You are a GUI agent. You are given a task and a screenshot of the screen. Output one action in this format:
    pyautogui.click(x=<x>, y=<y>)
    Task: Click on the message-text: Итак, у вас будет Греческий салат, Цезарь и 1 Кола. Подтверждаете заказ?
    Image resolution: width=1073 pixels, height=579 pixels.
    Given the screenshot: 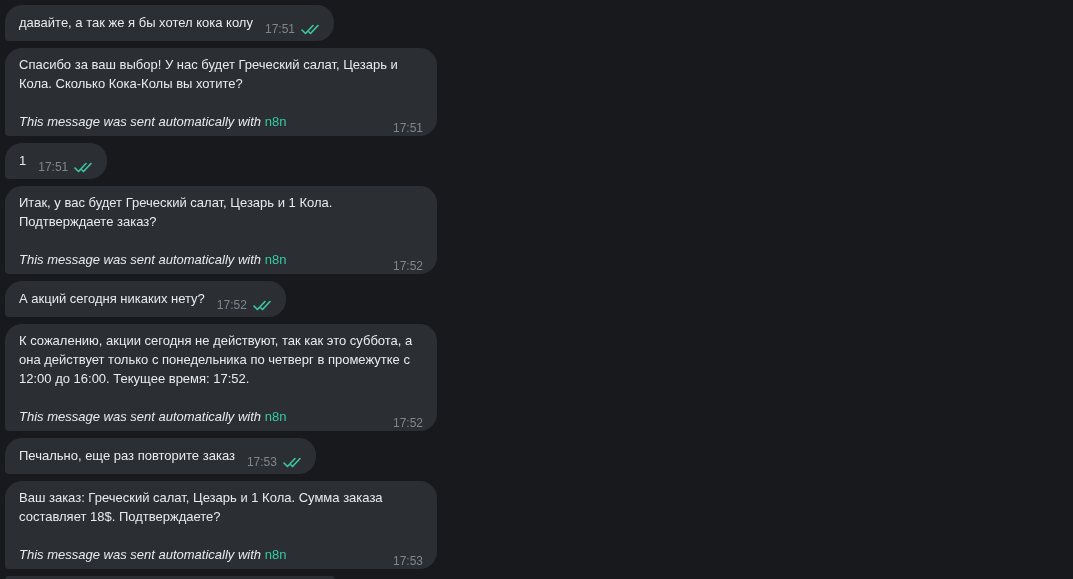 What is the action you would take?
    pyautogui.click(x=176, y=212)
    